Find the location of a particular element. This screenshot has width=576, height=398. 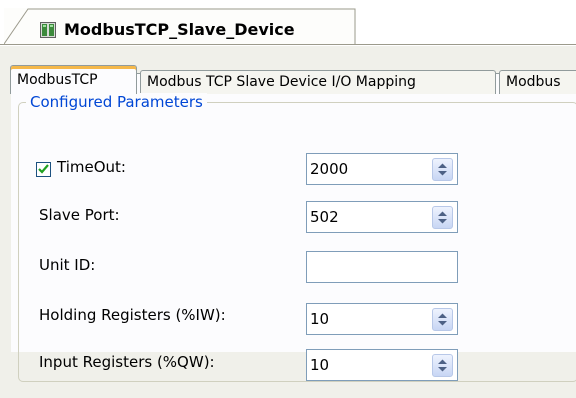

tab-modbus: Modbus is located at coordinates (537, 82).